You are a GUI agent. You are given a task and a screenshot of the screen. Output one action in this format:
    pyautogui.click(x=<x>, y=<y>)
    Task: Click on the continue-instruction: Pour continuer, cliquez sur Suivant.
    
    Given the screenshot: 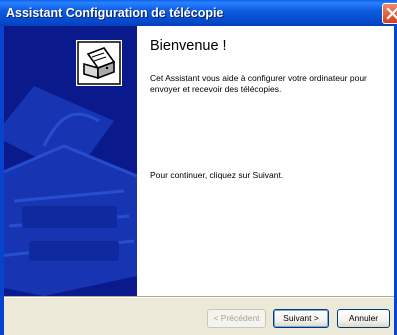 What is the action you would take?
    pyautogui.click(x=217, y=175)
    